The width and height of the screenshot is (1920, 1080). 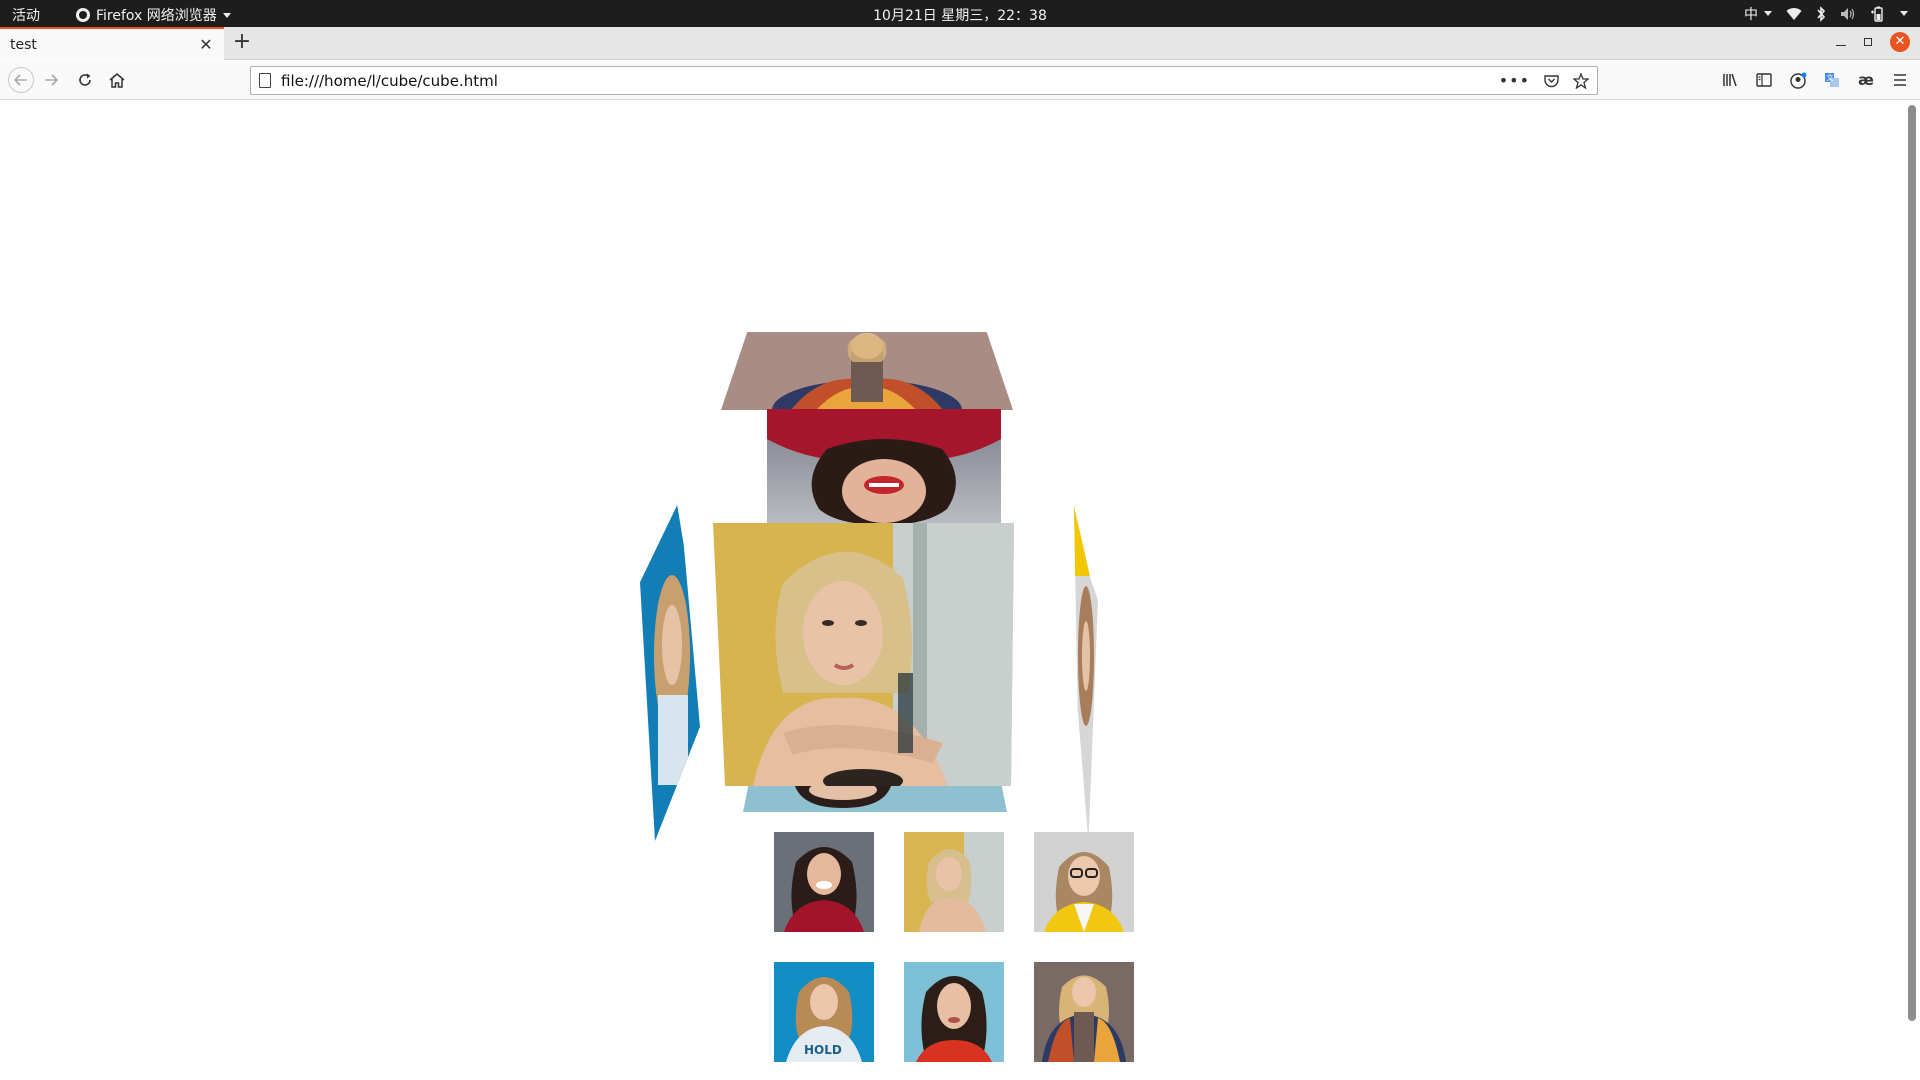 I want to click on input-method-label: 中, so click(x=1751, y=14).